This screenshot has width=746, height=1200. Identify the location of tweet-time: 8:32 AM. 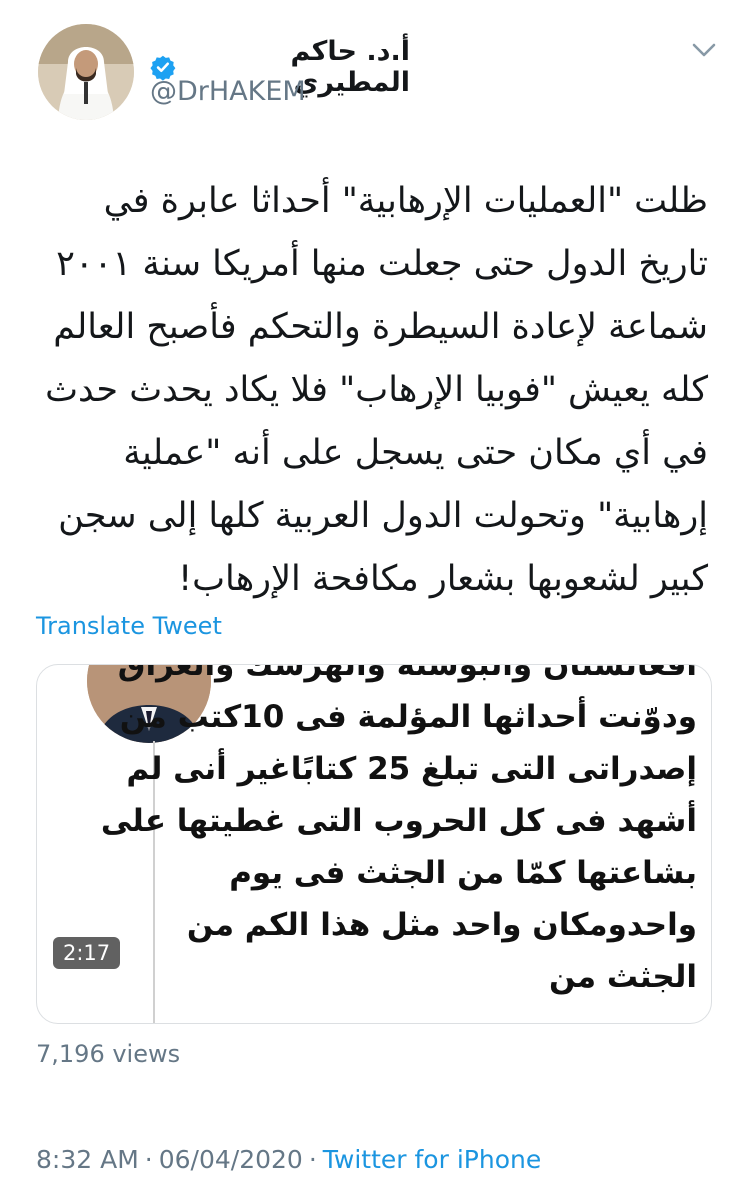
(87, 1159).